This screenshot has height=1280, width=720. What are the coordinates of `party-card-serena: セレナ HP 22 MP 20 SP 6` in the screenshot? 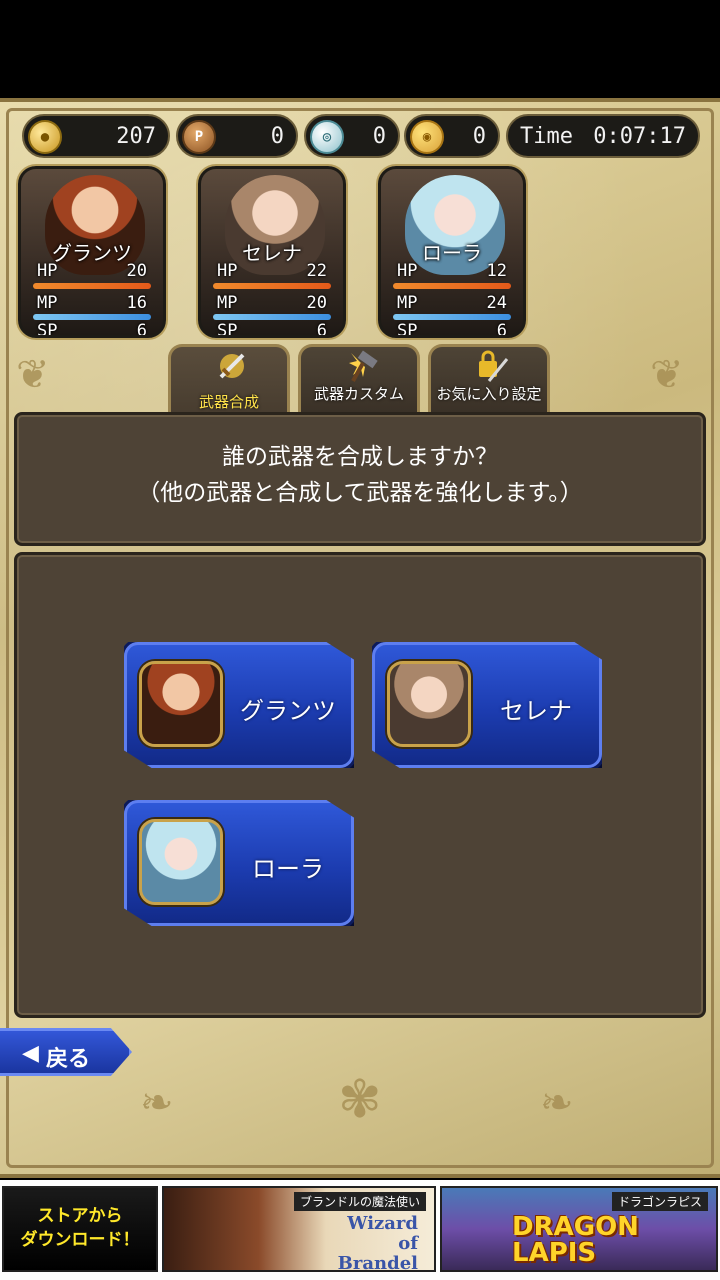 It's located at (272, 252).